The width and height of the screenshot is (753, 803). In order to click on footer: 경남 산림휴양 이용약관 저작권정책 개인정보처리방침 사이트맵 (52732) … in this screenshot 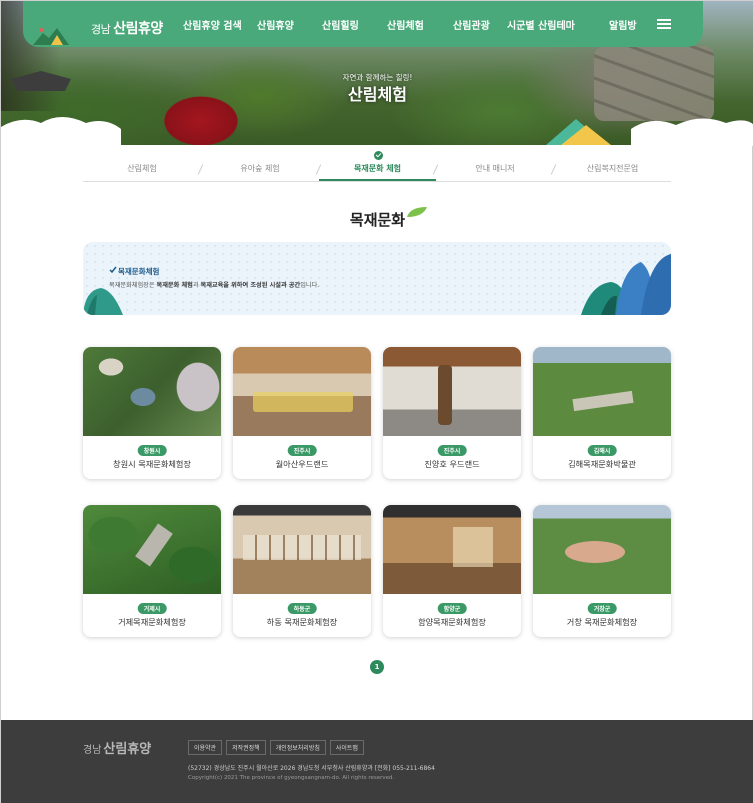, I will do `click(377, 761)`.